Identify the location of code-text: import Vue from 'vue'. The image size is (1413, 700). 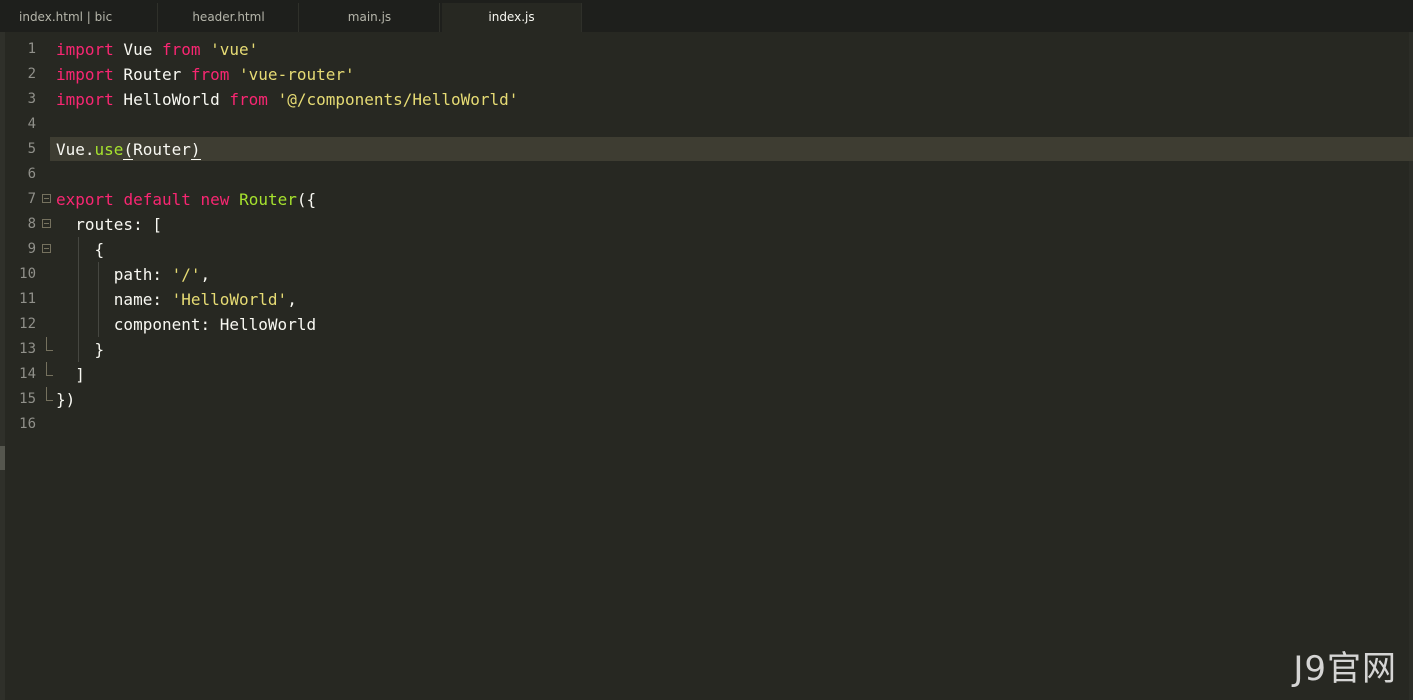
(157, 49).